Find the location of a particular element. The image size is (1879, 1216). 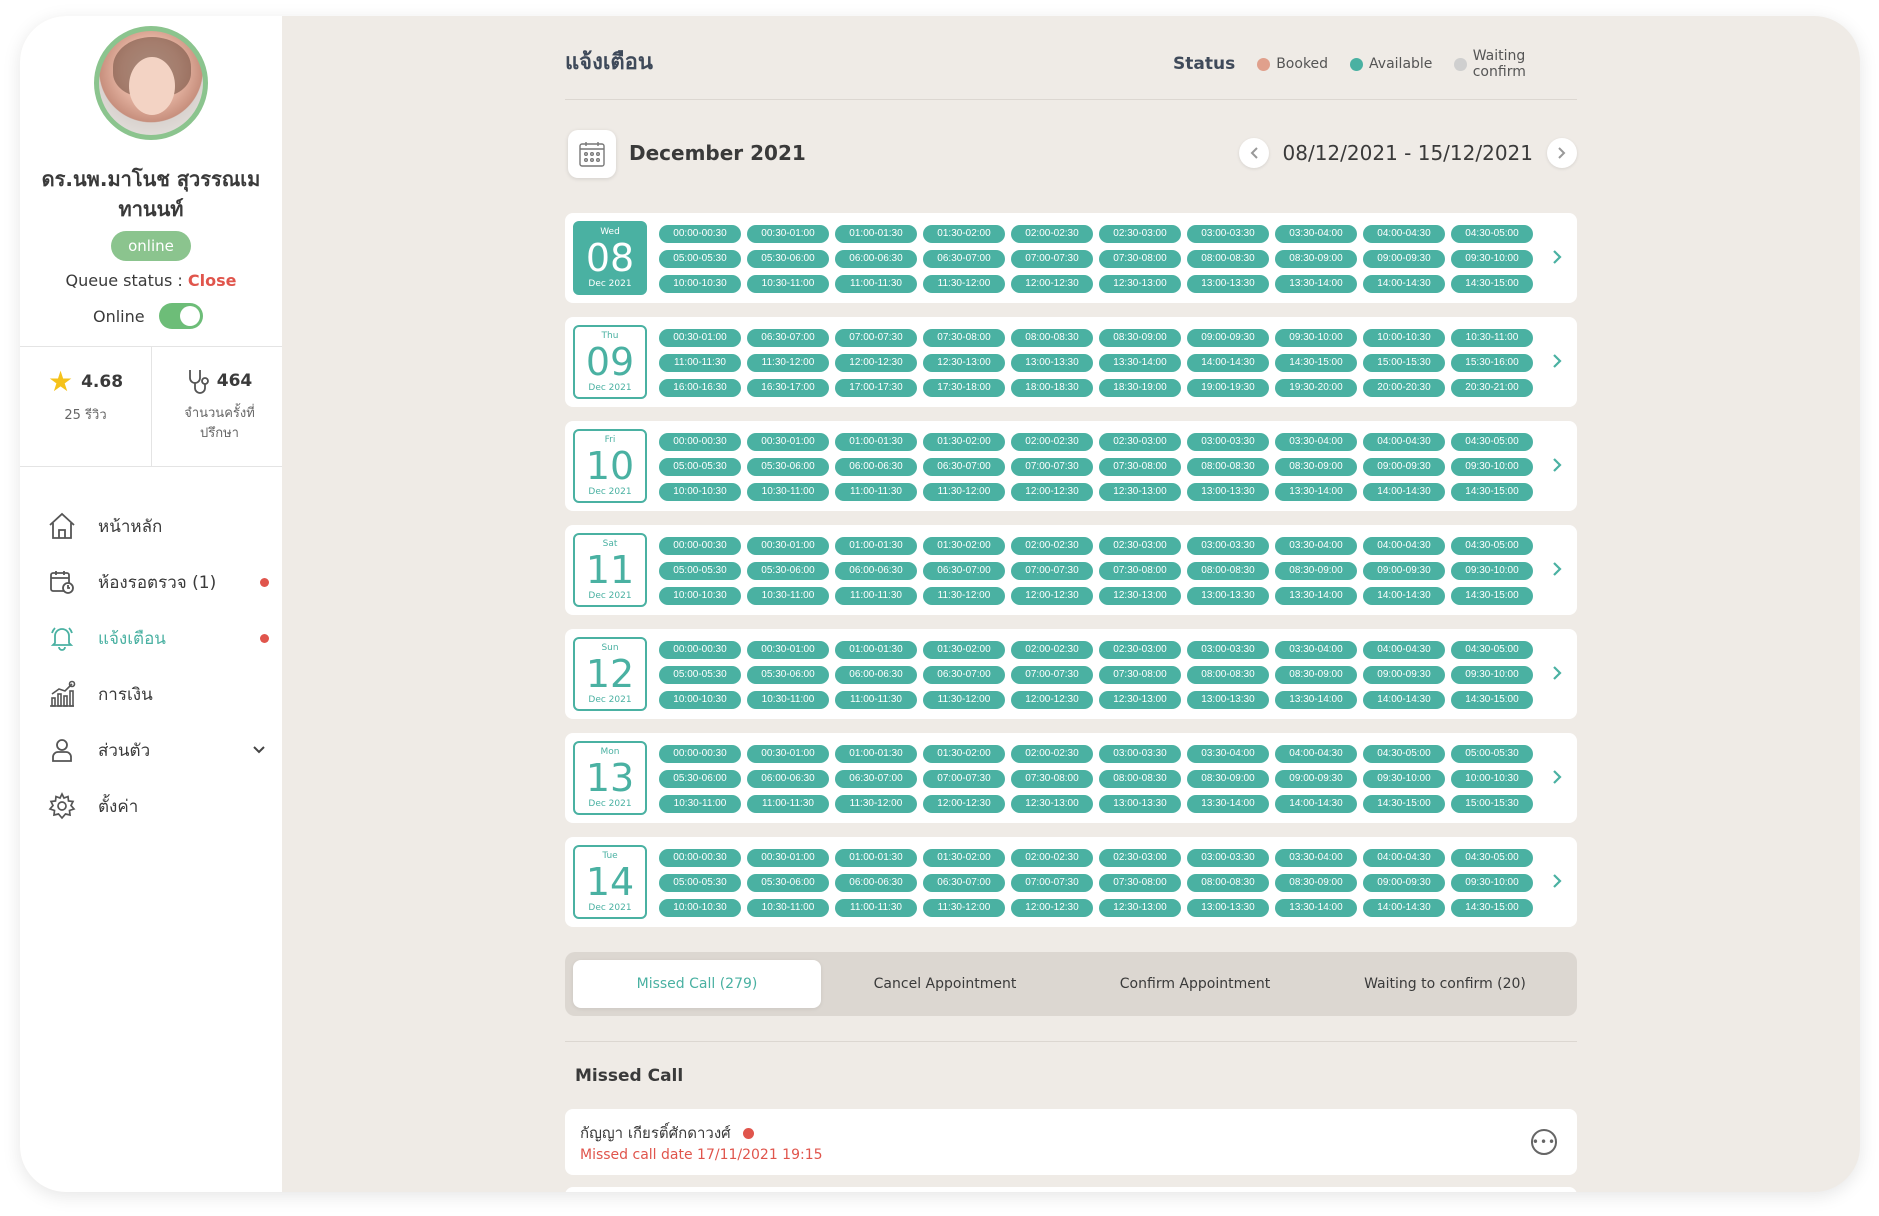

missed-call-item is located at coordinates (1071, 1189).